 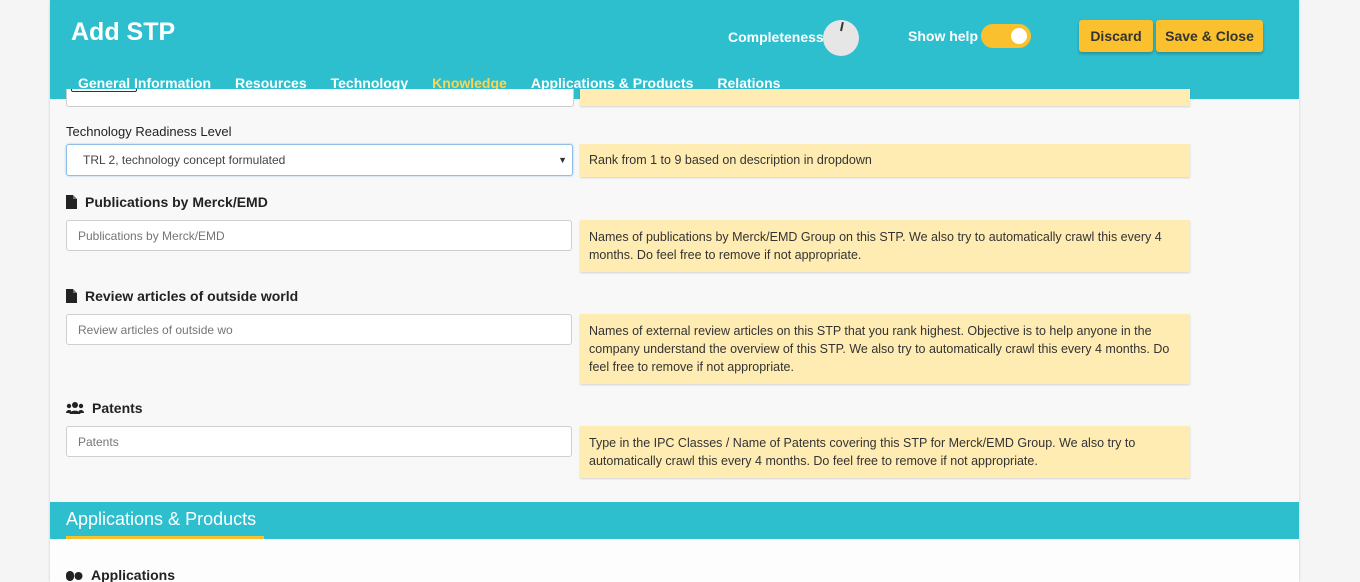 I want to click on discard-button: Discard, so click(x=1116, y=36).